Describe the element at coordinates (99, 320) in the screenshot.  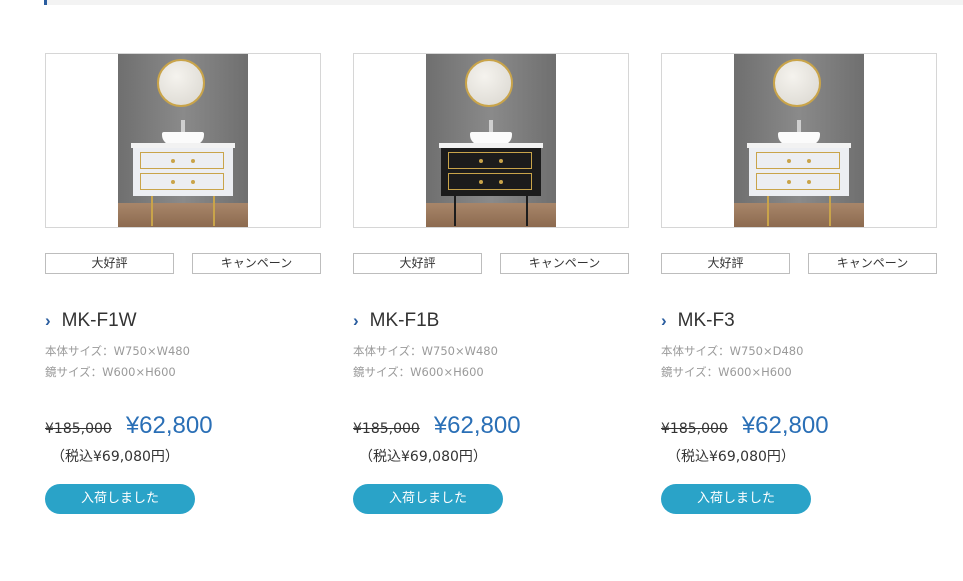
I see `product-name: MK-F1W` at that location.